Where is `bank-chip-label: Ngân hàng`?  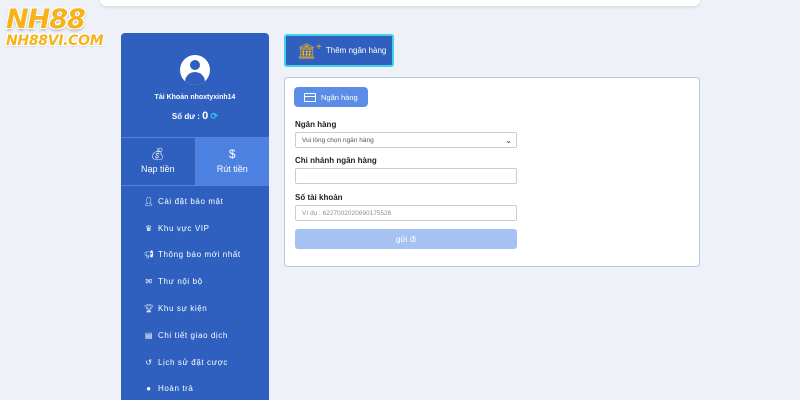 bank-chip-label: Ngân hàng is located at coordinates (339, 97).